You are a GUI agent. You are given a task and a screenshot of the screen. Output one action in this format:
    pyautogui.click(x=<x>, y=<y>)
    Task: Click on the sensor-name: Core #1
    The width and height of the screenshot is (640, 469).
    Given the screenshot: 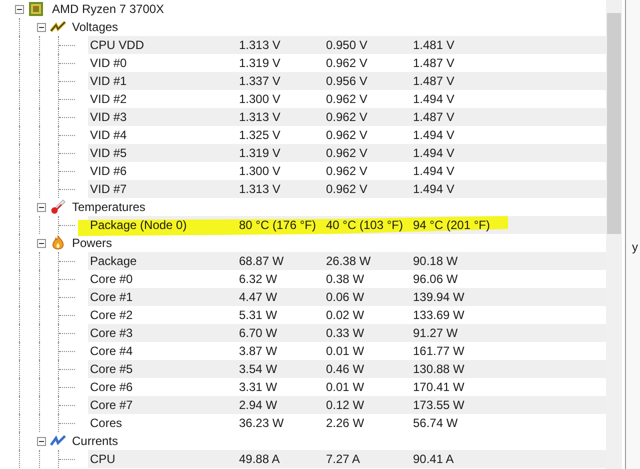 What is the action you would take?
    pyautogui.click(x=111, y=297)
    